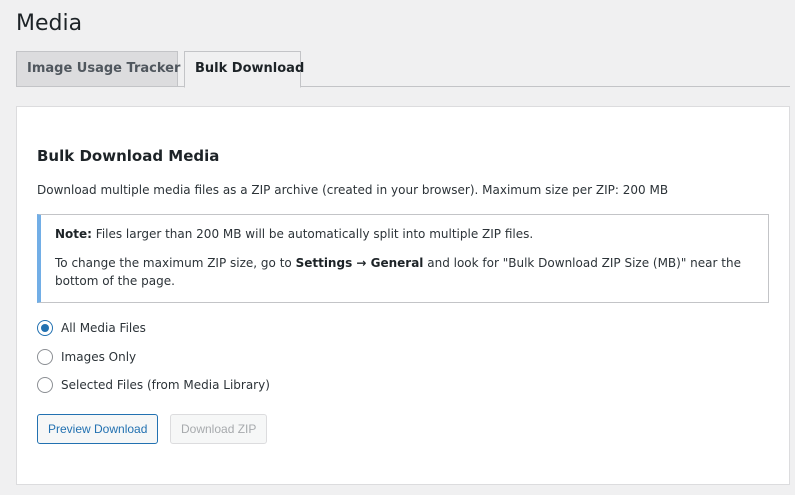 This screenshot has width=795, height=495. Describe the element at coordinates (219, 429) in the screenshot. I see `download-zip-button: Download ZIP` at that location.